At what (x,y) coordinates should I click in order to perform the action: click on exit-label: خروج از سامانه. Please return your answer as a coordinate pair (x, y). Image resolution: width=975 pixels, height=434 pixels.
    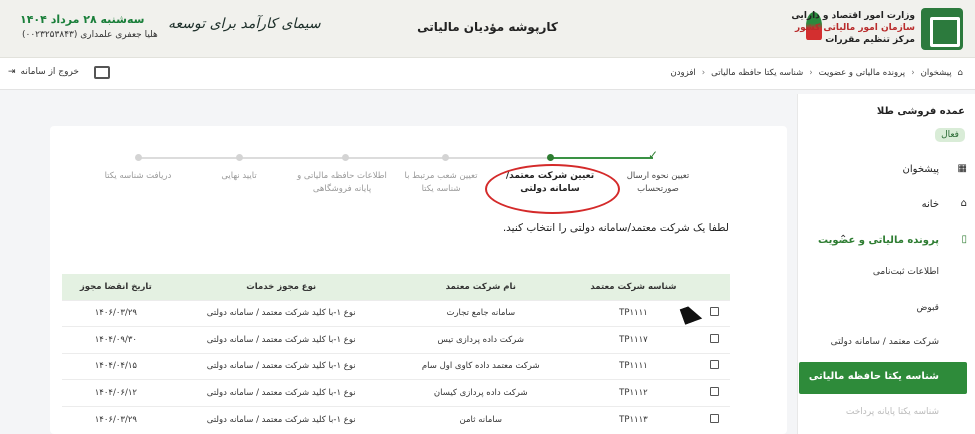
    Looking at the image, I should click on (49, 72).